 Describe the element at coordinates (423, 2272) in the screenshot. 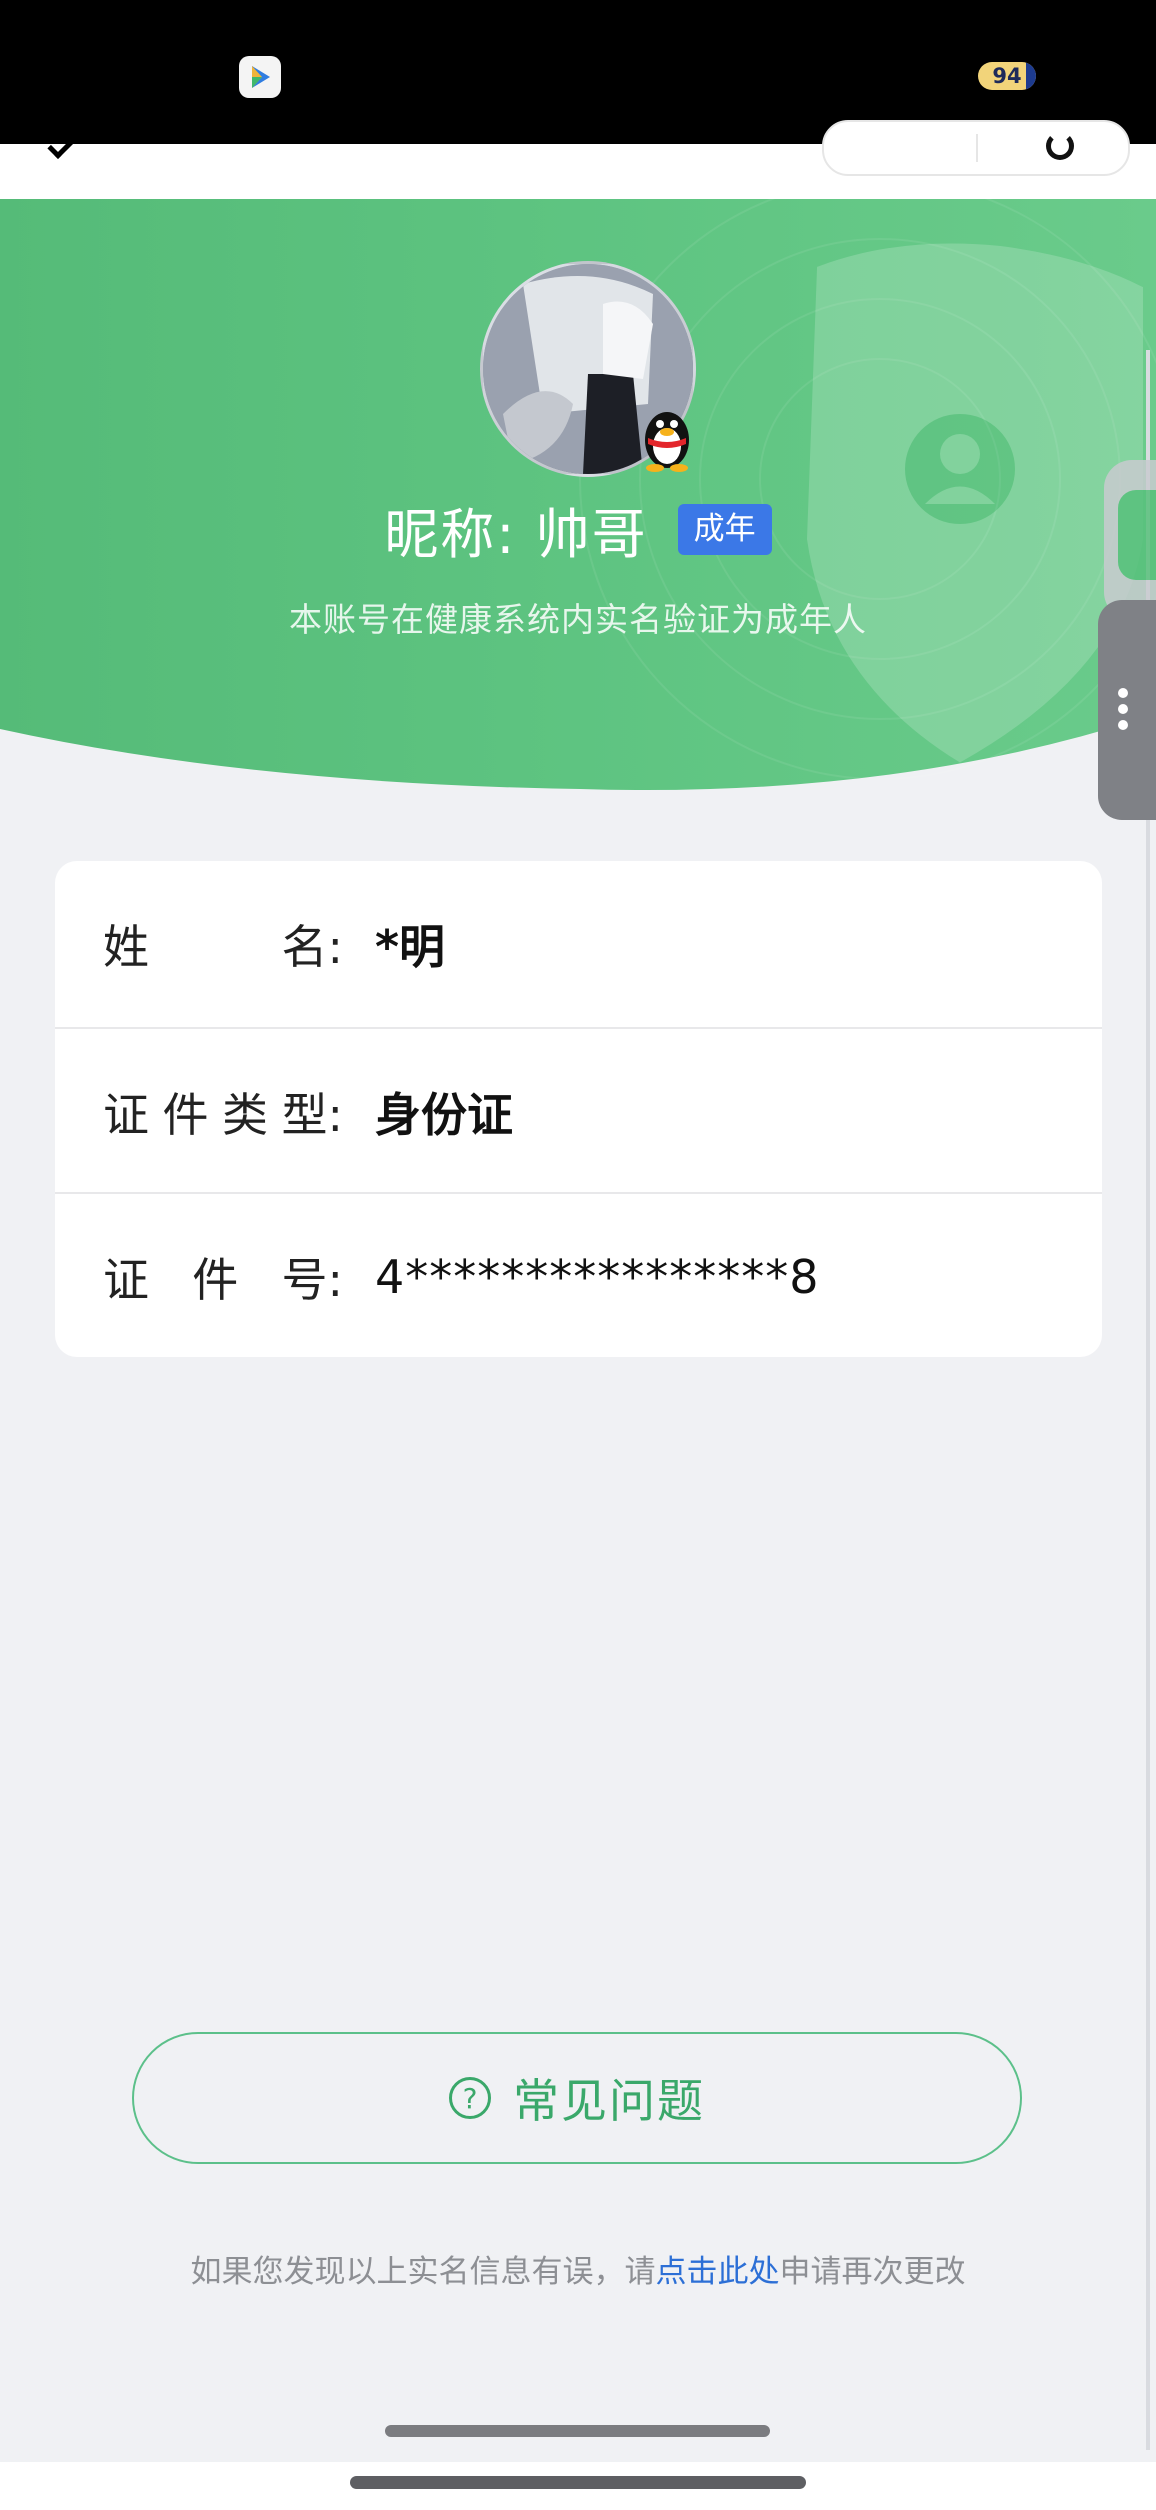

I see `hint-prefix: 如果您发现以上实名信息有误，请` at that location.